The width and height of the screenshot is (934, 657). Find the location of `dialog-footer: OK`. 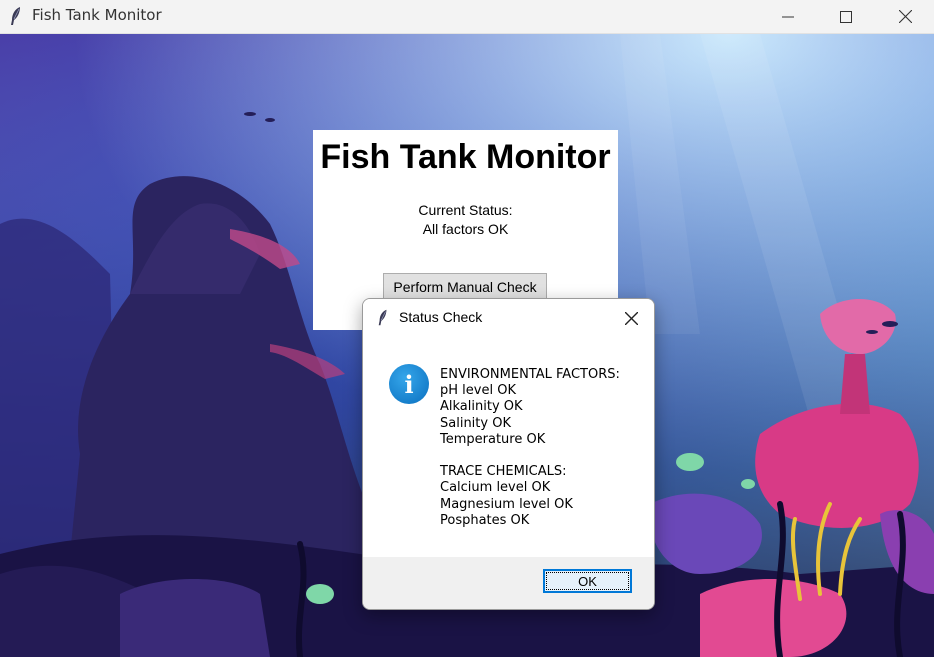

dialog-footer: OK is located at coordinates (508, 583).